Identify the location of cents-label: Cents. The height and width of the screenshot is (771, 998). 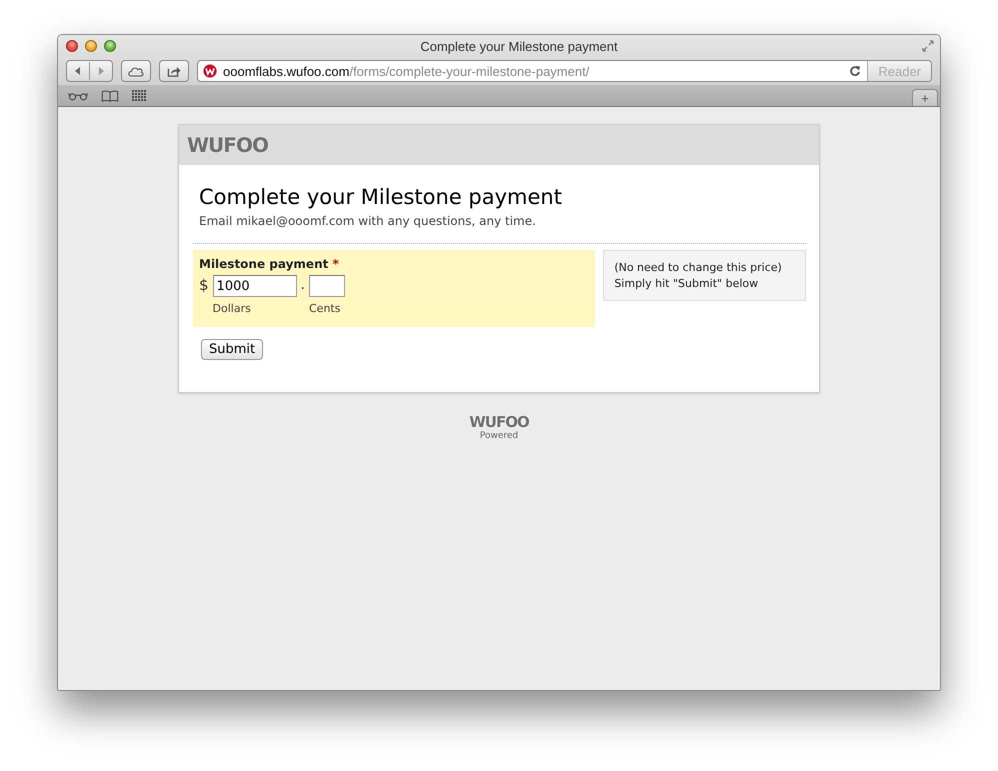
(325, 308).